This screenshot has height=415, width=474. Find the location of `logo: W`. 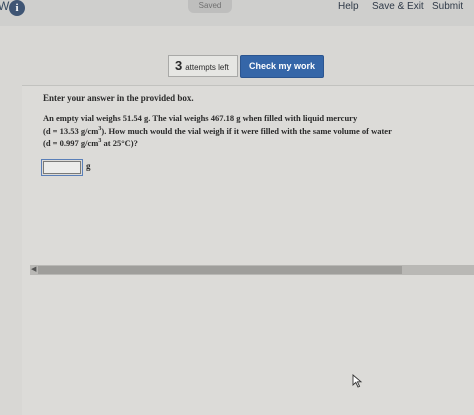

logo: W is located at coordinates (5, 6).